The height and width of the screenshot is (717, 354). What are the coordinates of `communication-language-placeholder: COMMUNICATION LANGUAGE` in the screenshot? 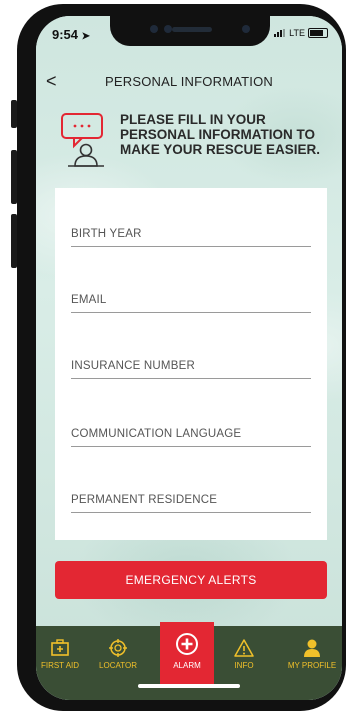 It's located at (156, 434).